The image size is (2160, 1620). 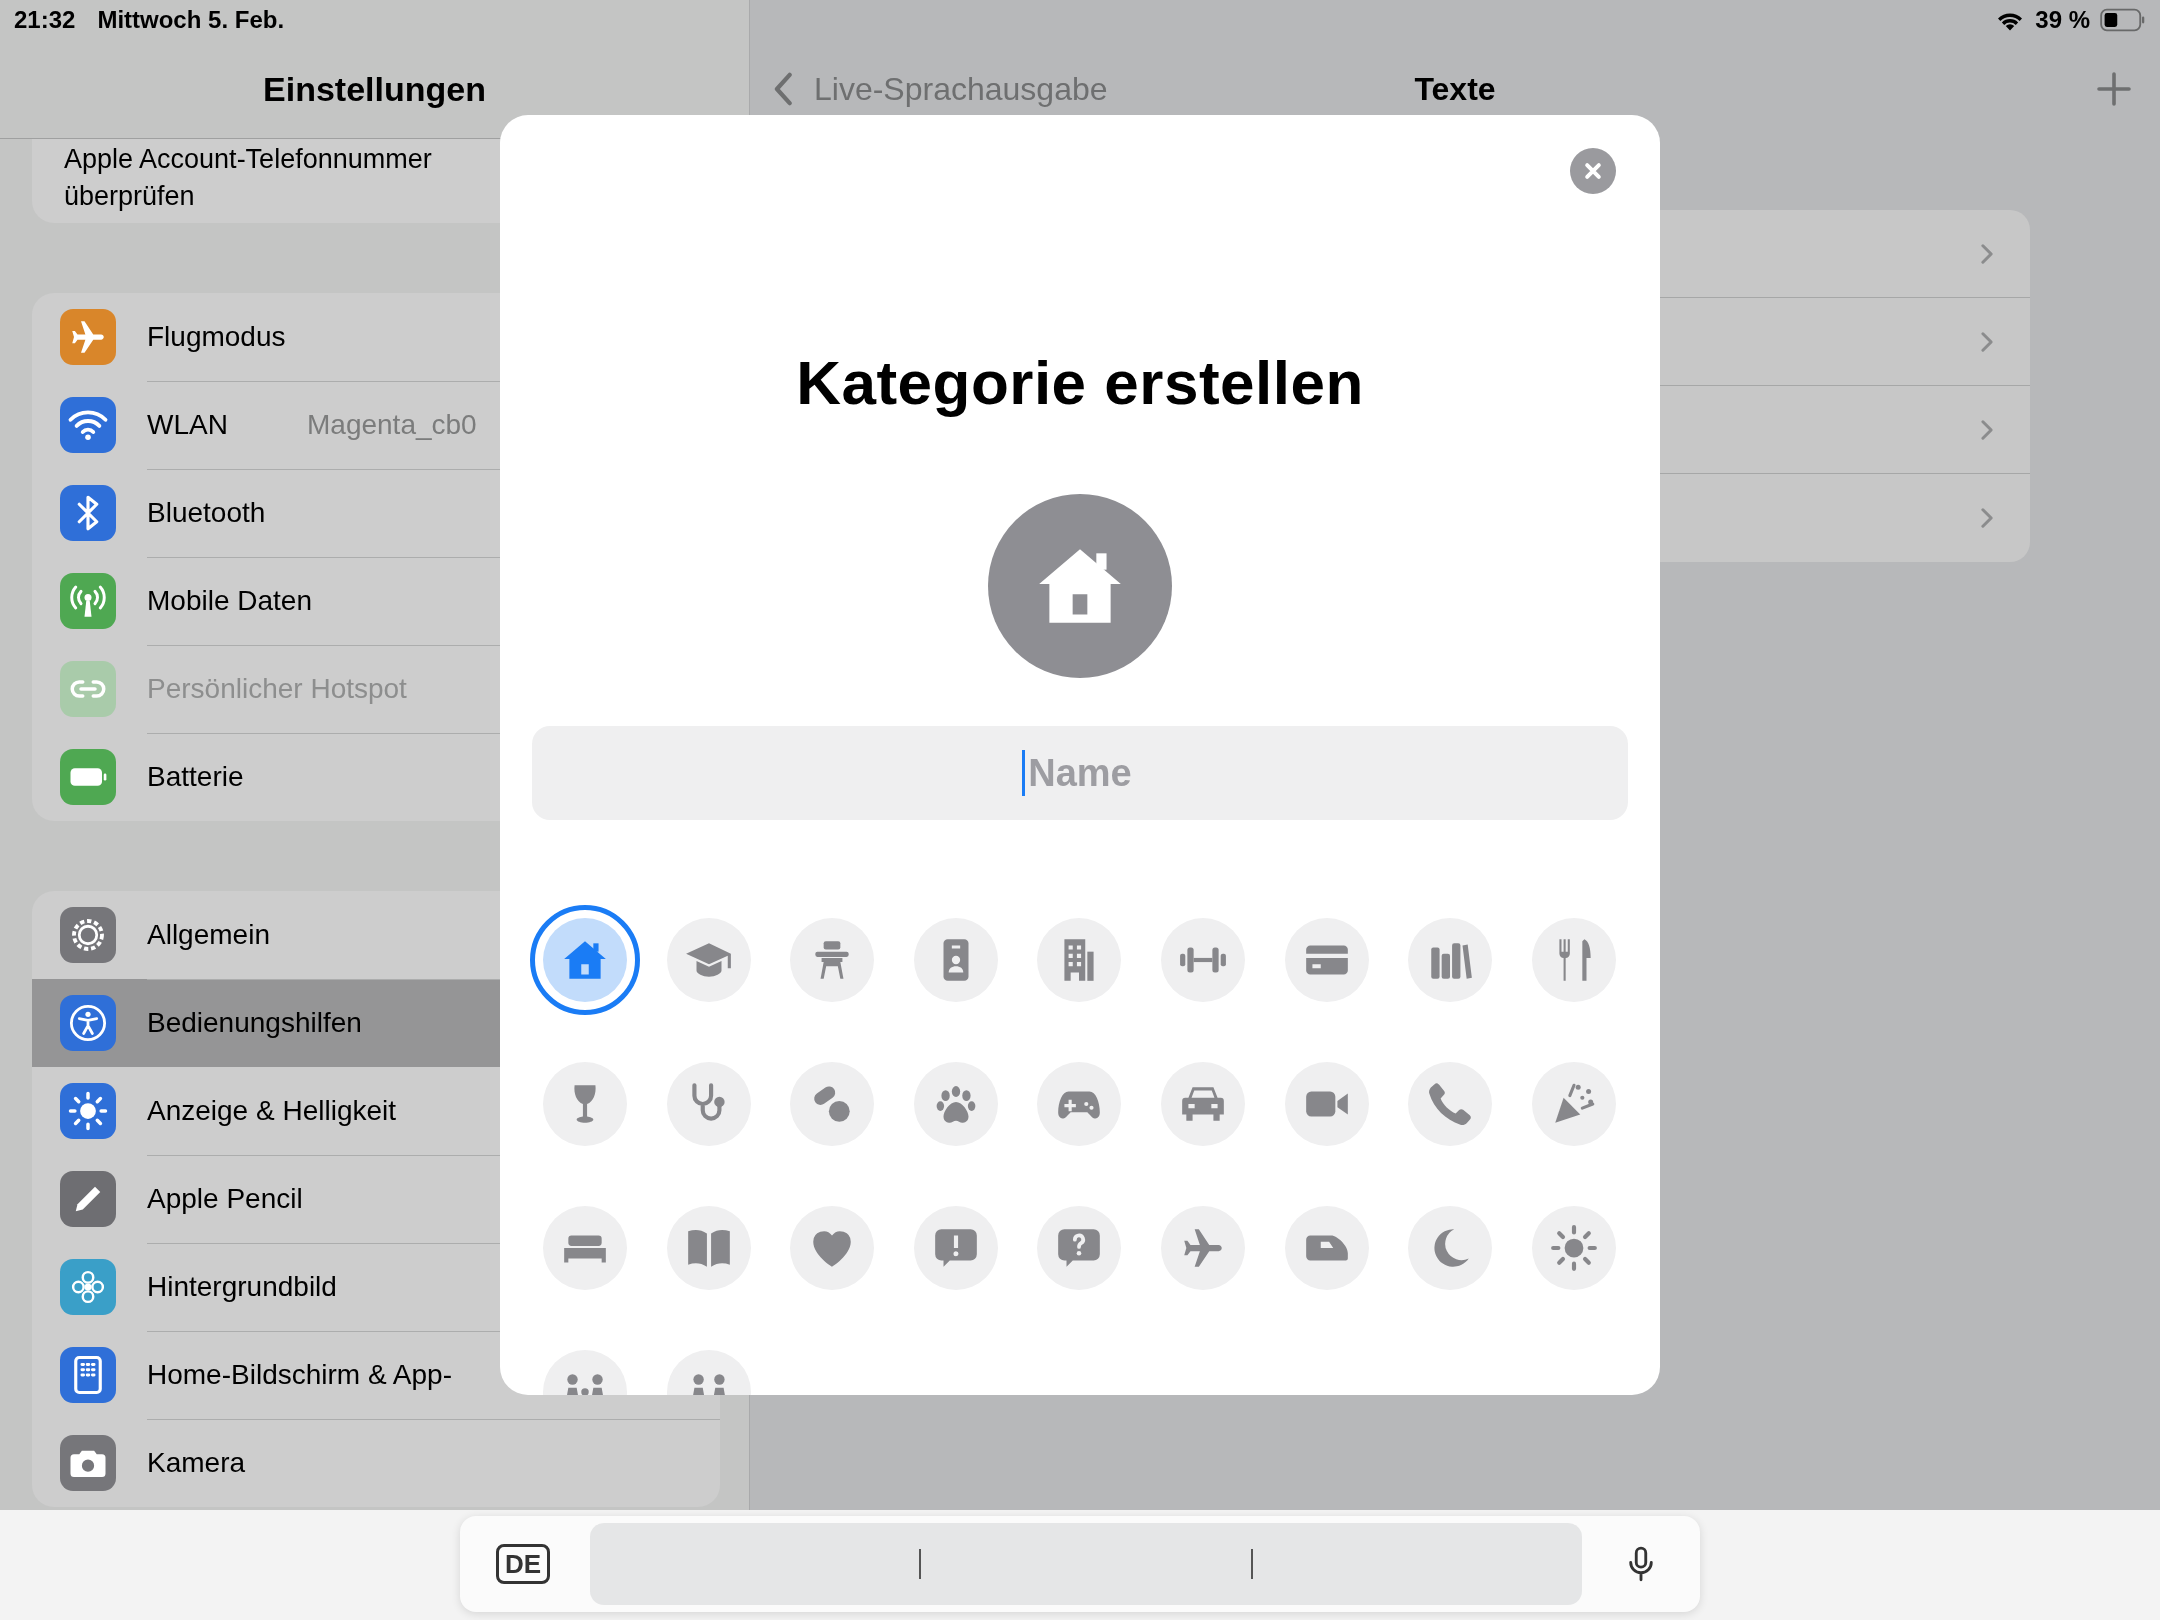 What do you see at coordinates (207, 512) in the screenshot?
I see `settings-label: Bluetooth` at bounding box center [207, 512].